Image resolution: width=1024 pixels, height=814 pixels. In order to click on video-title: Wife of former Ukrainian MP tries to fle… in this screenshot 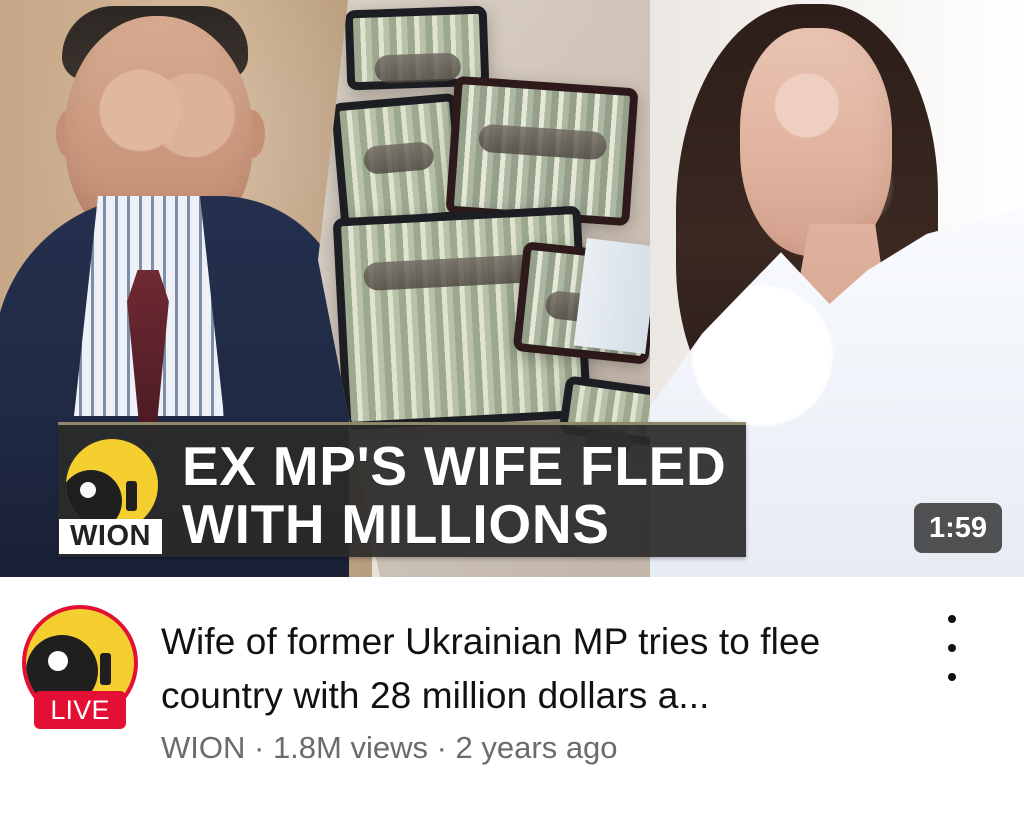, I will do `click(528, 669)`.